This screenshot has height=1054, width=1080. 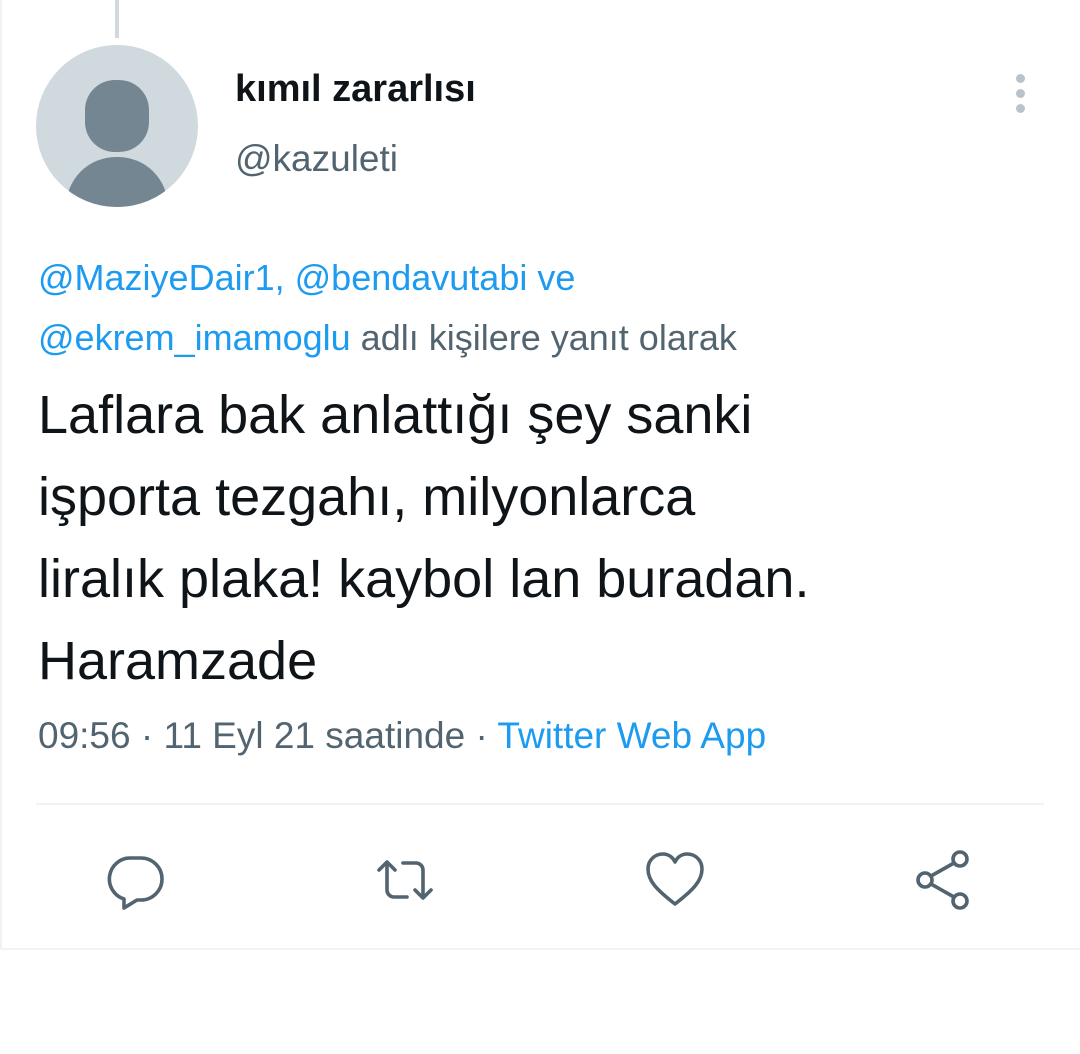 I want to click on like-button, so click(x=675, y=880).